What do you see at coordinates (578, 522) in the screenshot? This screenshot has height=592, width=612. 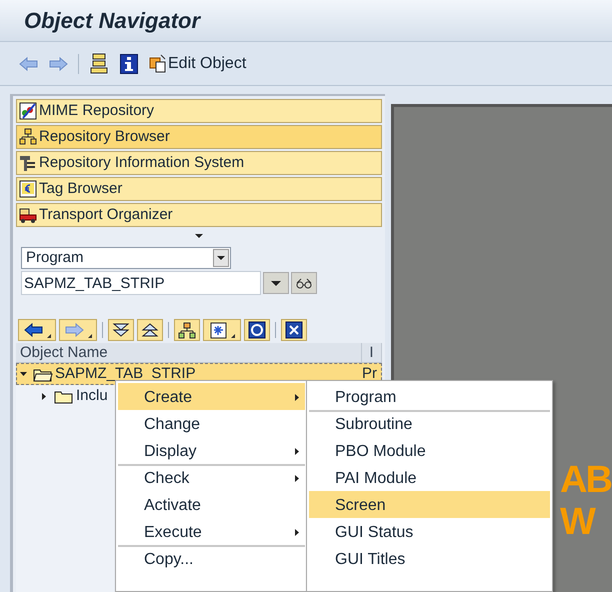 I see `canvas-text: W` at bounding box center [578, 522].